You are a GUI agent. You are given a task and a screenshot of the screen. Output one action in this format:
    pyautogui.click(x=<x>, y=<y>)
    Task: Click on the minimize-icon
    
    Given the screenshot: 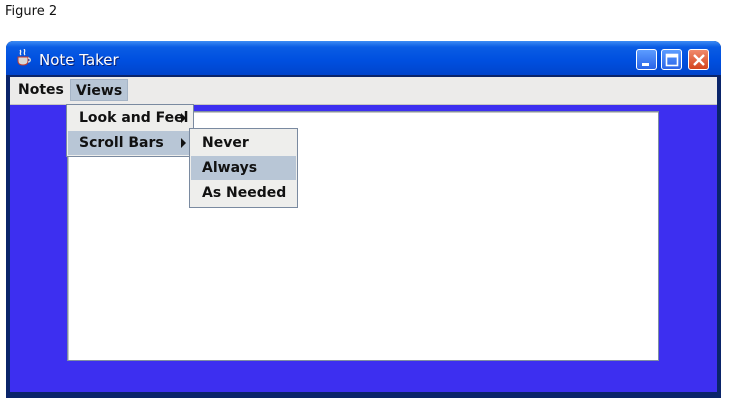 What is the action you would take?
    pyautogui.click(x=645, y=64)
    